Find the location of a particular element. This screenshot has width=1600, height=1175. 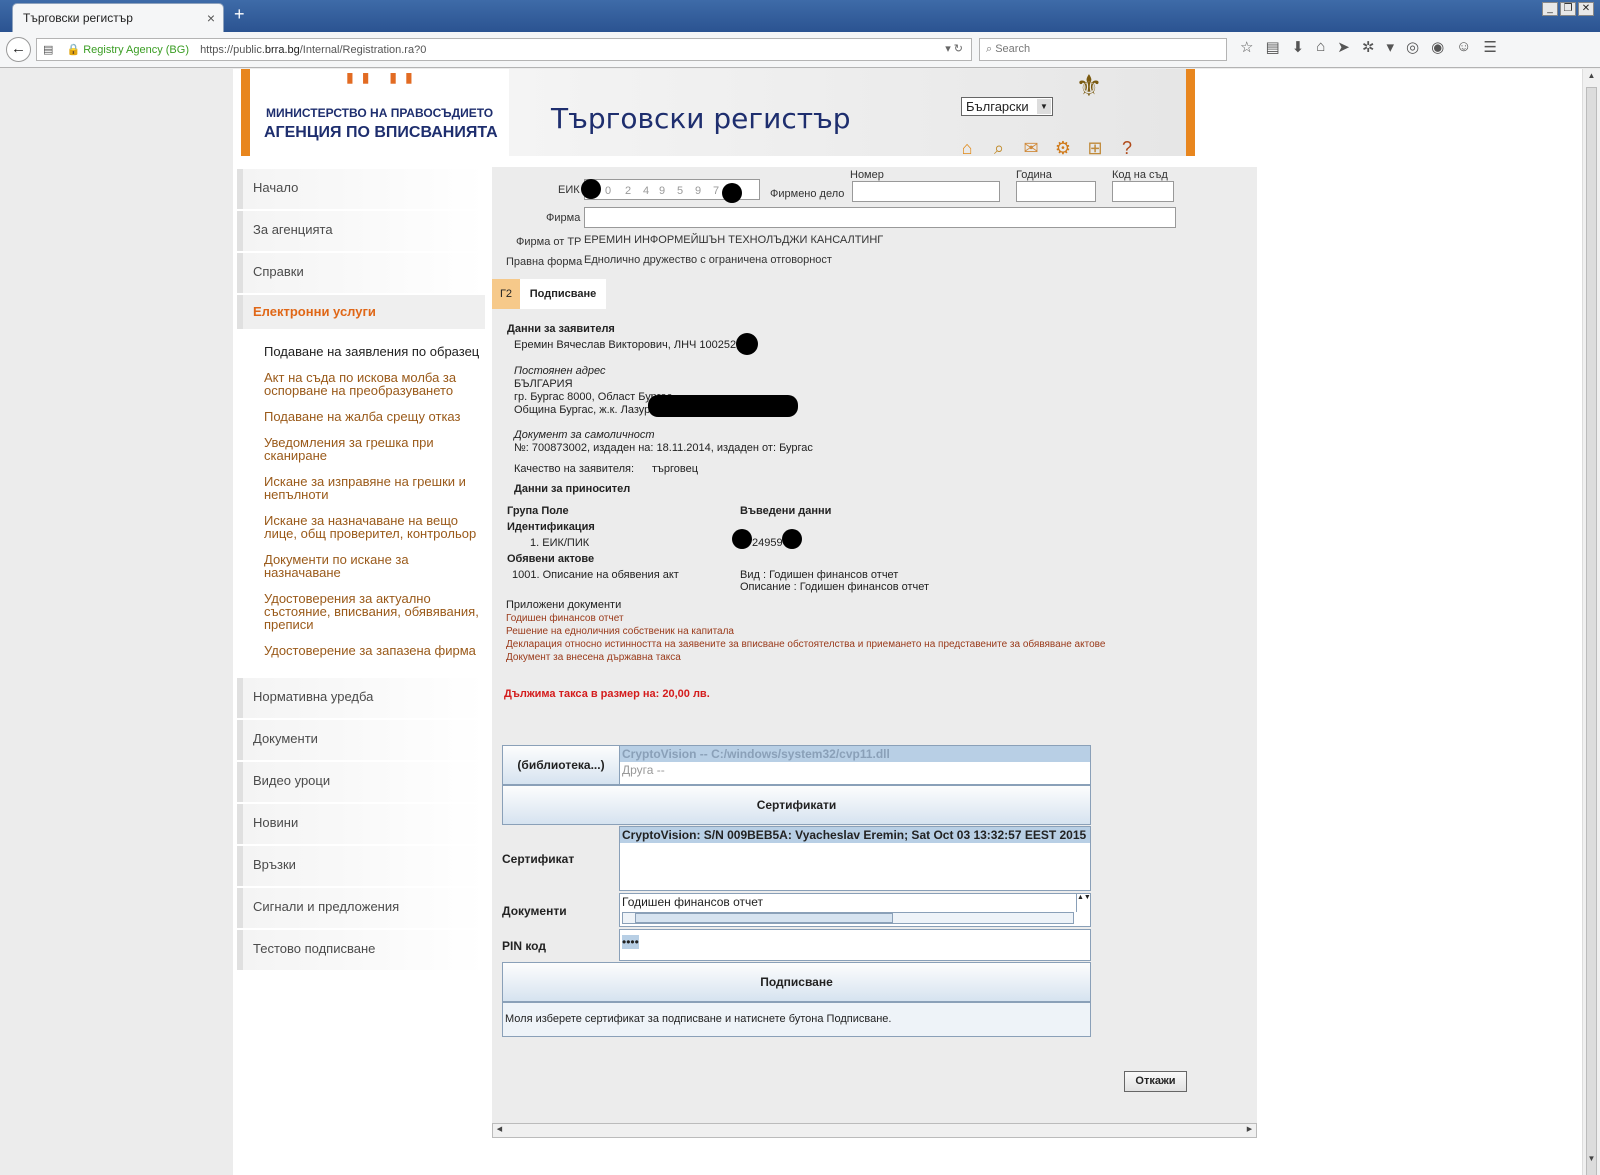

chevron-up-down-icon: ▲▼ is located at coordinates (1083, 903).